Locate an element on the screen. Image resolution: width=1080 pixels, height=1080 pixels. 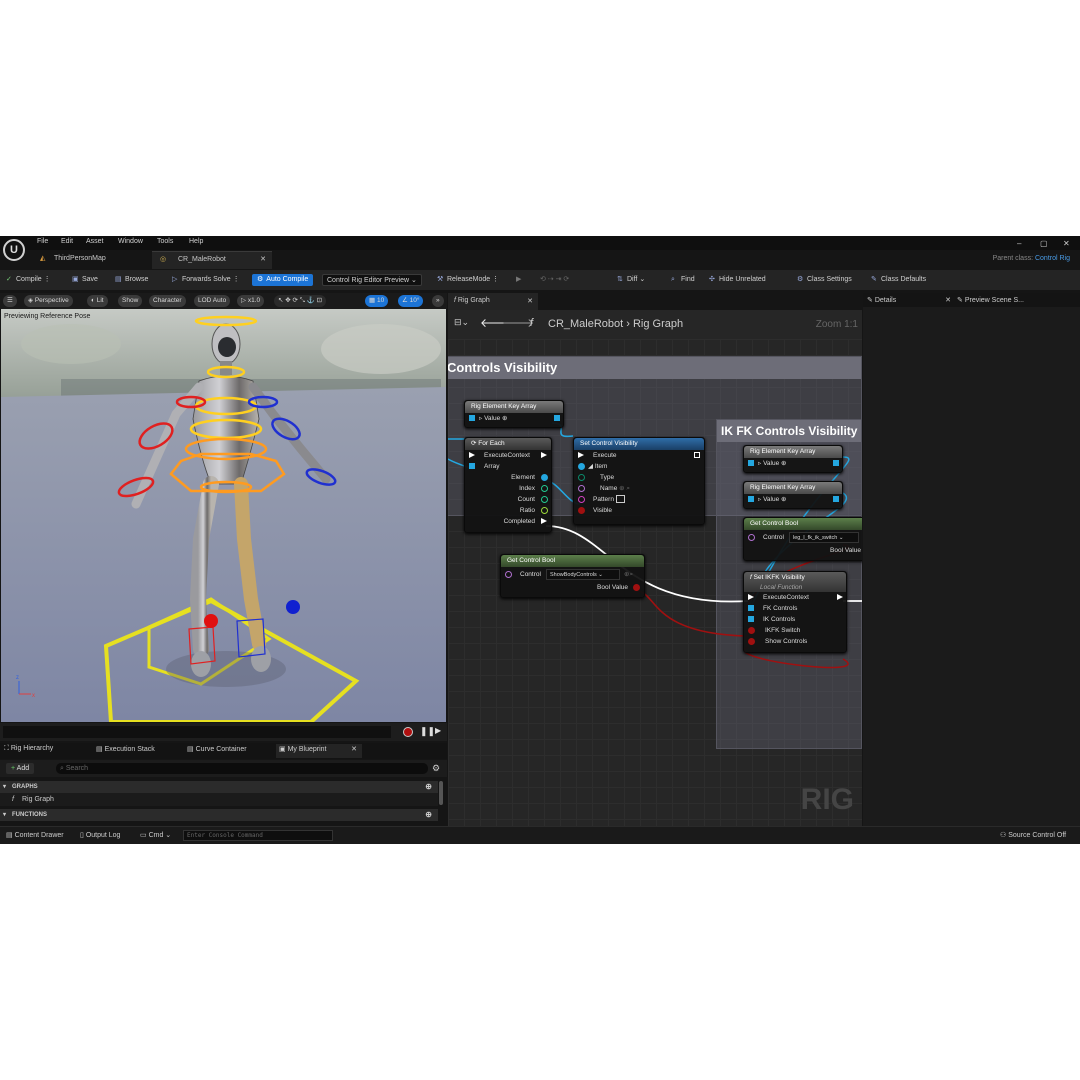
pin-control: Control ShowBodyControls ⌄ ⊕⌕ is located at coordinates (572, 574).